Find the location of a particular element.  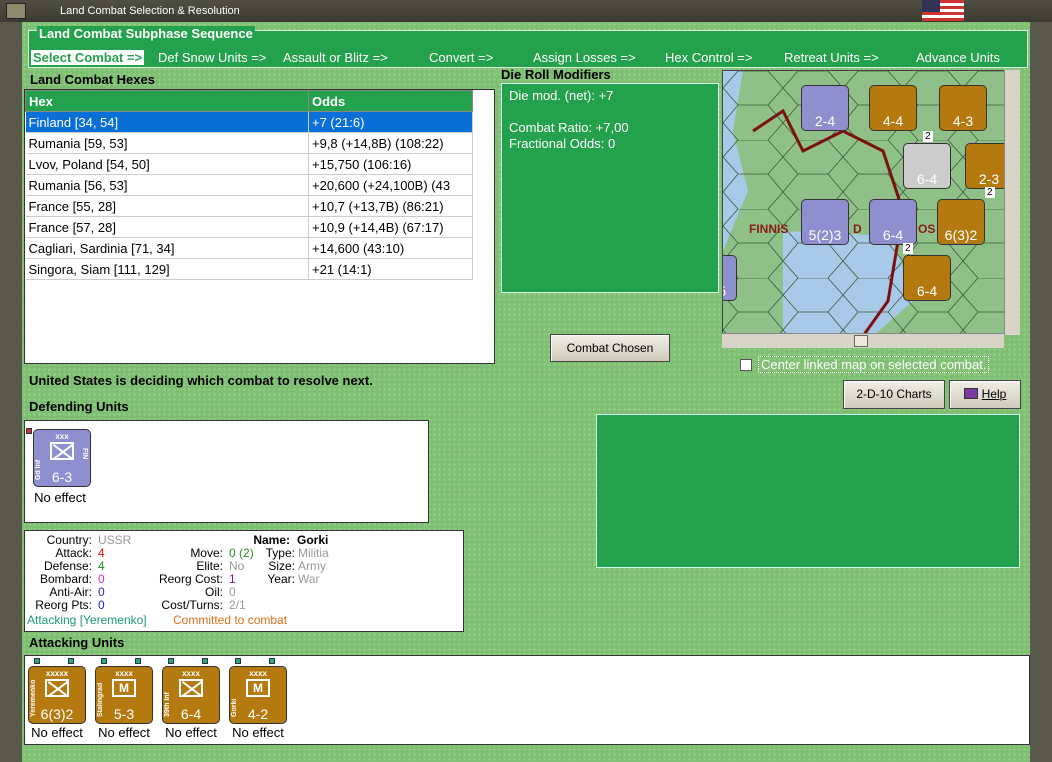

map-counter-2: 4-4 is located at coordinates (893, 108).